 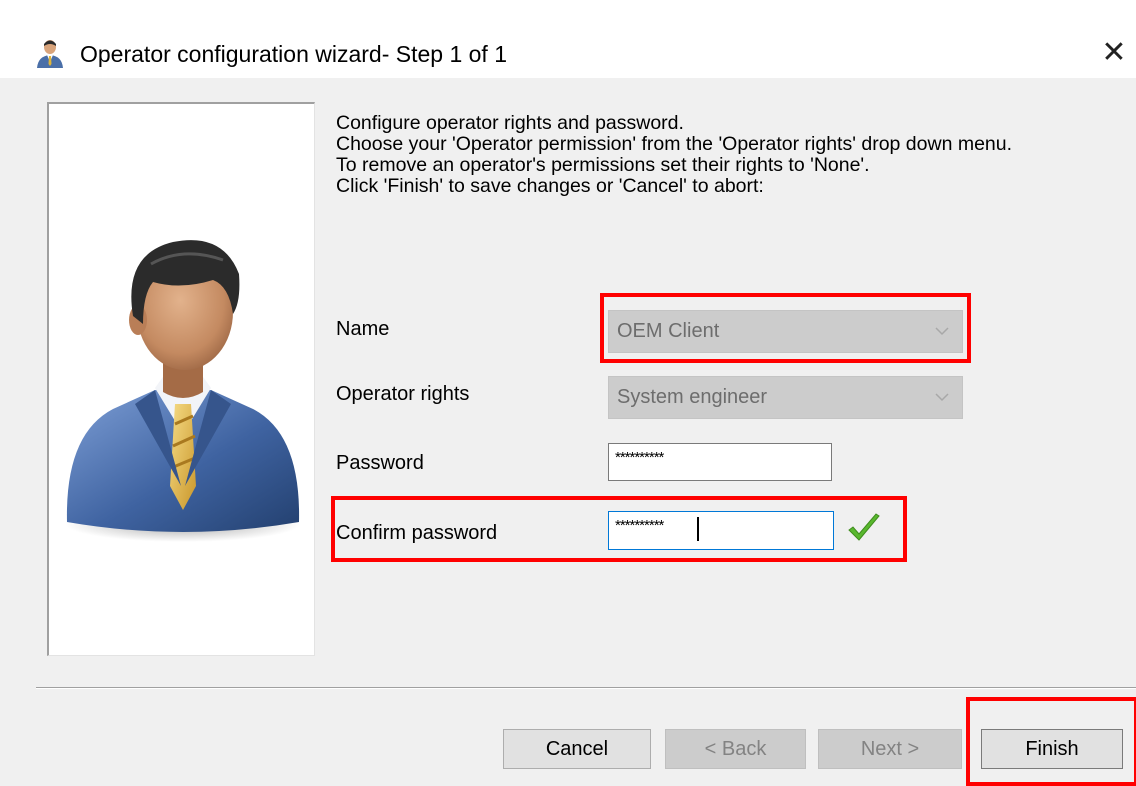 What do you see at coordinates (380, 463) in the screenshot?
I see `password-label: Password` at bounding box center [380, 463].